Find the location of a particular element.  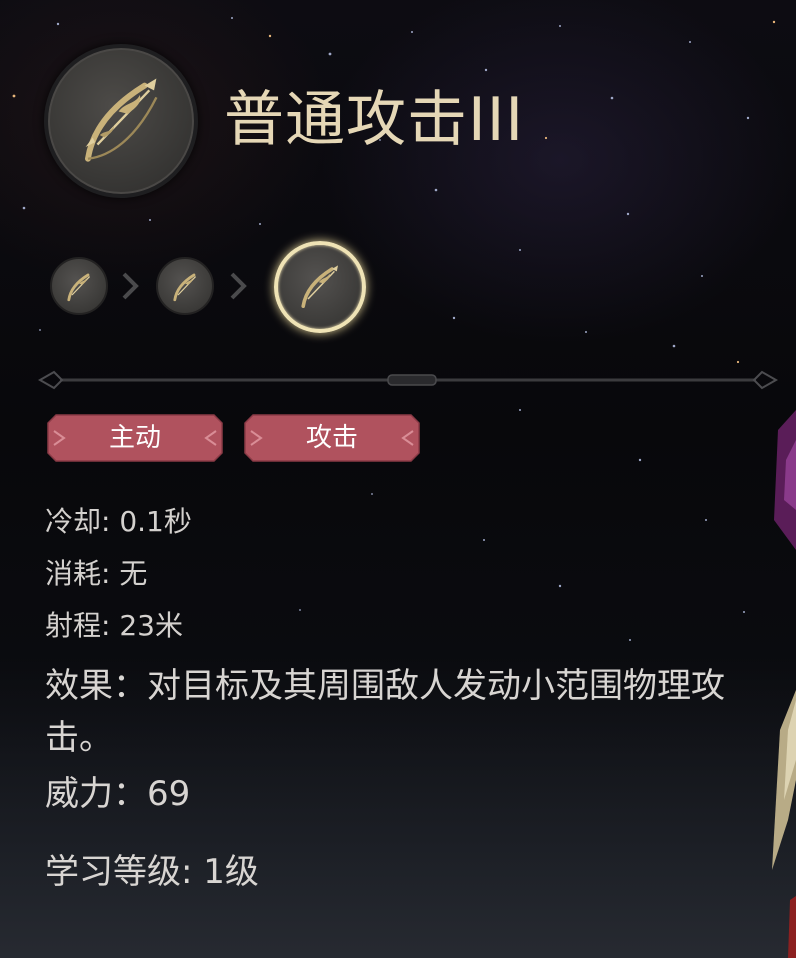

ornamental-divider is located at coordinates (408, 380).